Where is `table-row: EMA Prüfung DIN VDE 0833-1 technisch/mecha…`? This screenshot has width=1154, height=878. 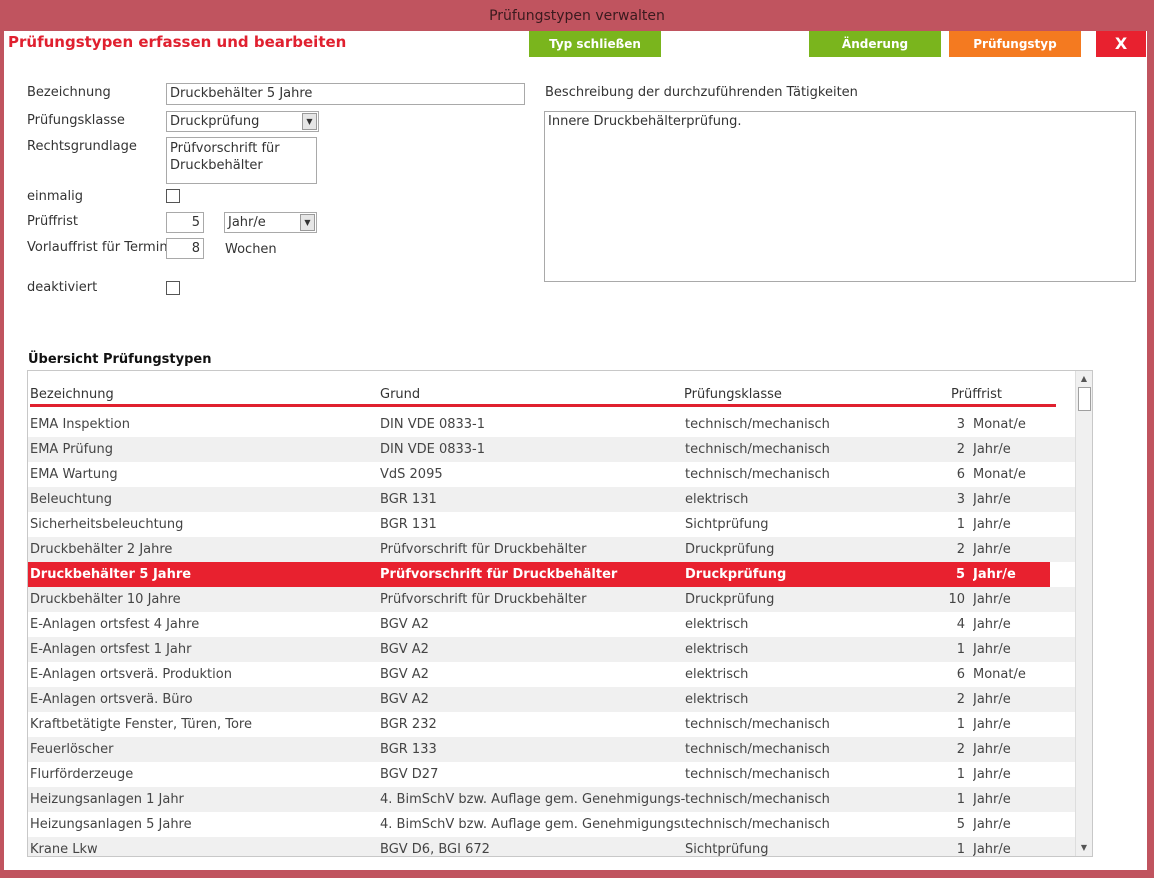 table-row: EMA Prüfung DIN VDE 0833-1 technisch/mecha… is located at coordinates (552, 449).